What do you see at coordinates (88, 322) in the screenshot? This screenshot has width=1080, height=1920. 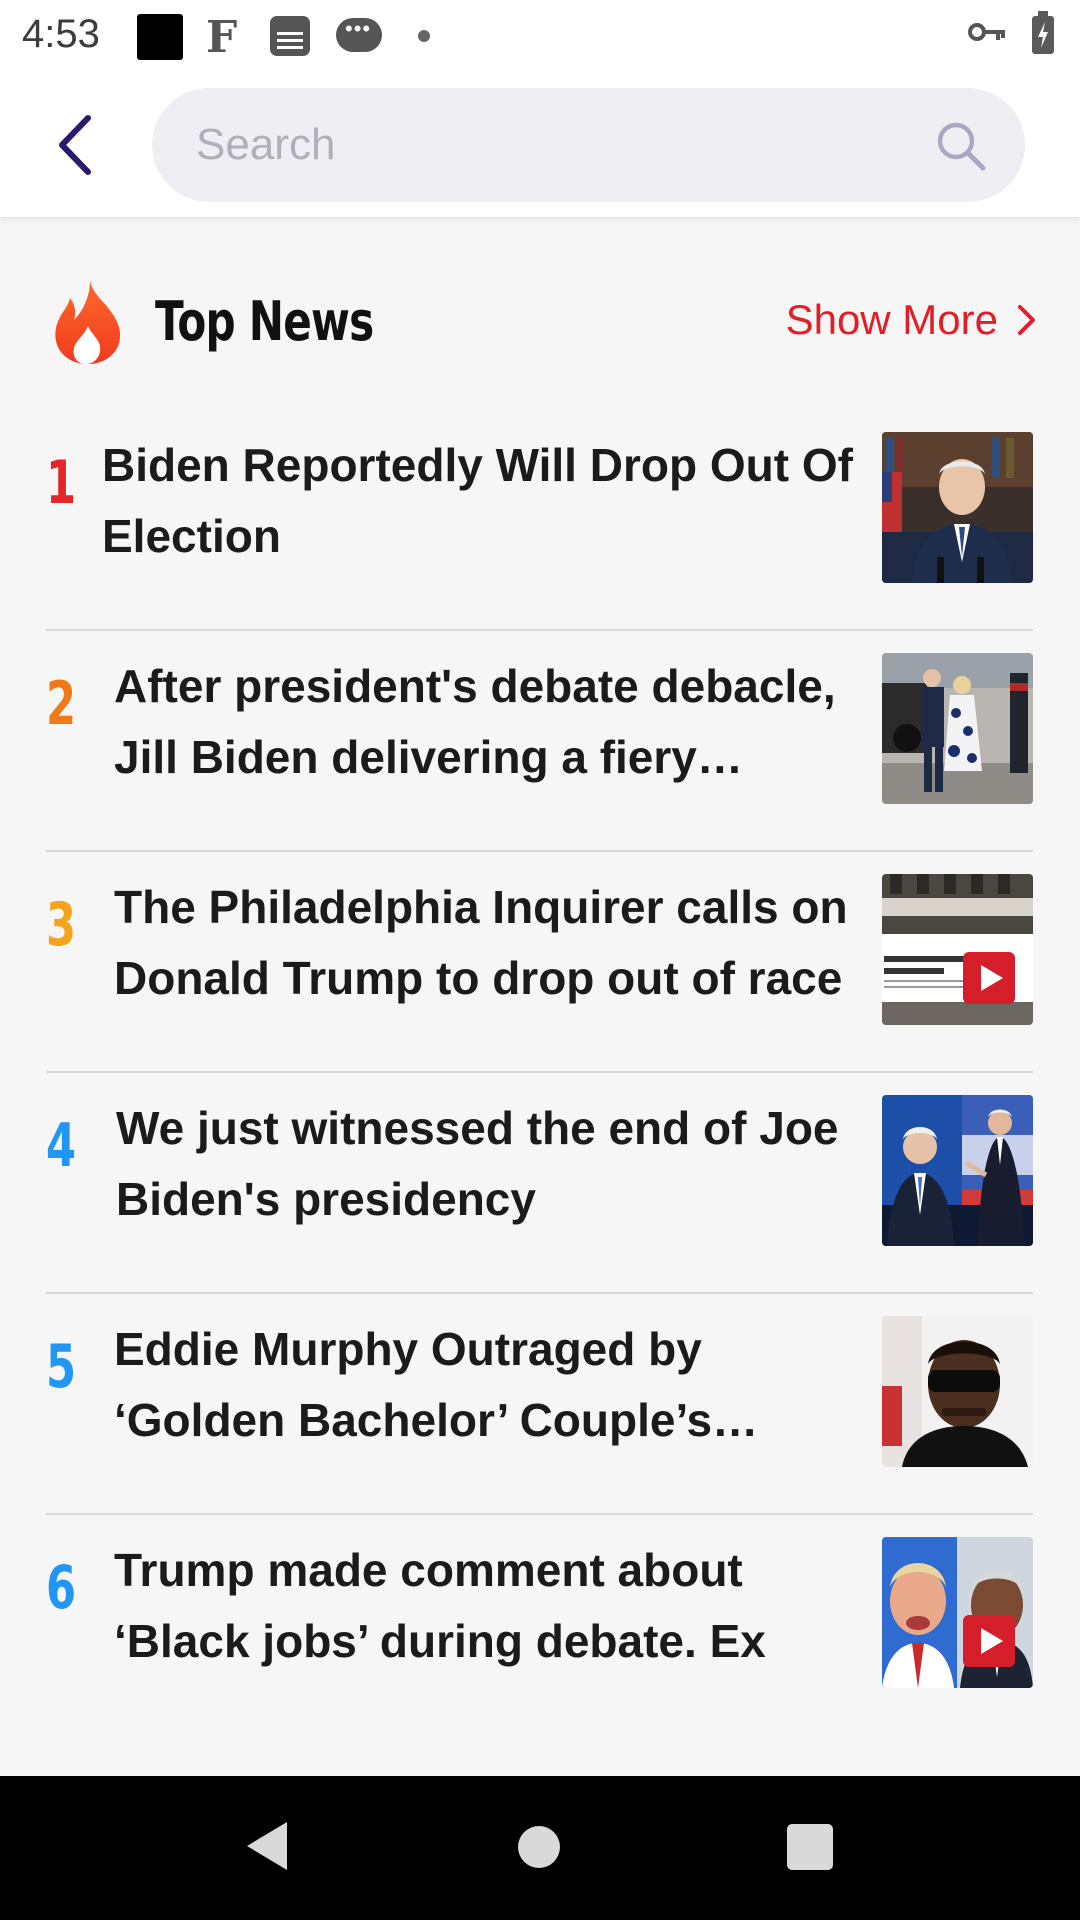 I see `fire-icon` at bounding box center [88, 322].